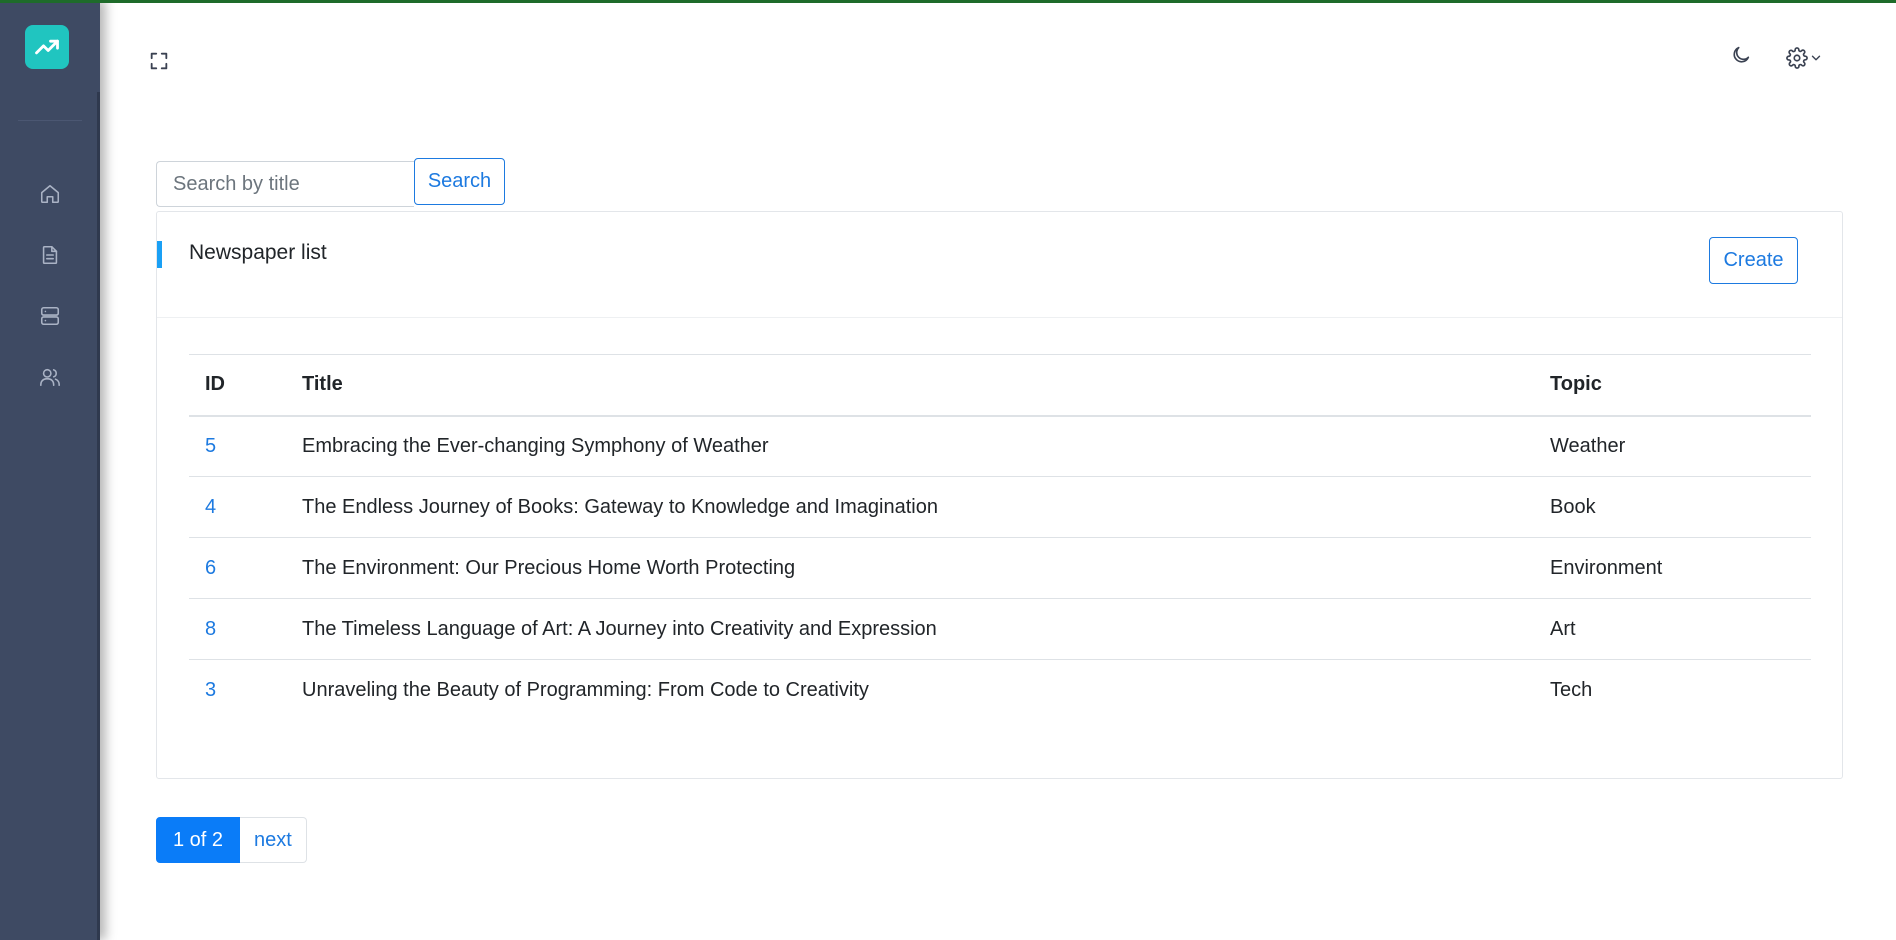  Describe the element at coordinates (1573, 506) in the screenshot. I see `row-topic: Book` at that location.